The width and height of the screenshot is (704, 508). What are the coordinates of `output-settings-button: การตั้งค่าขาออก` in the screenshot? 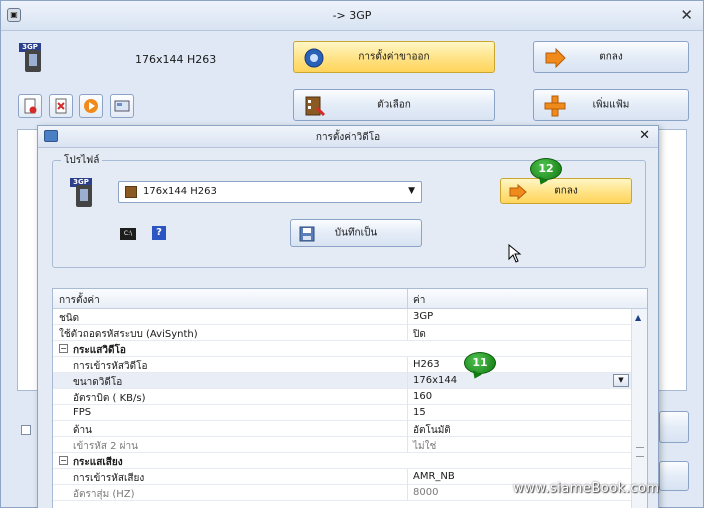 It's located at (394, 57).